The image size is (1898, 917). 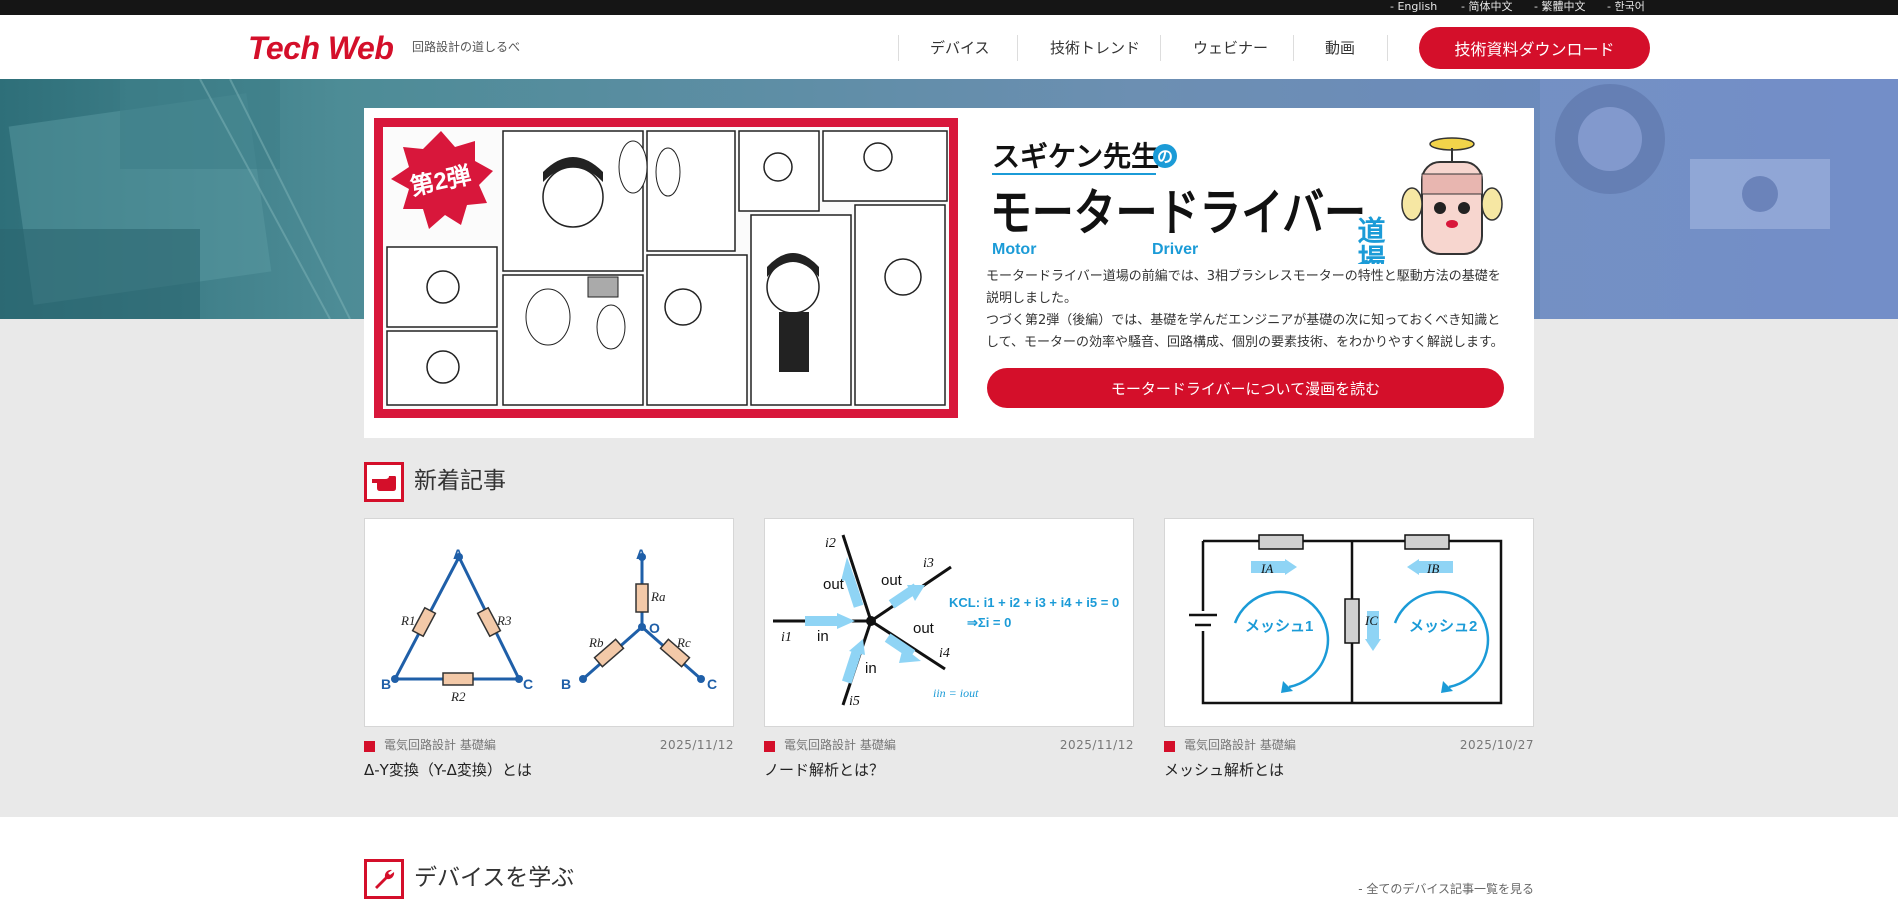 I want to click on lang-korean-link: - 한국어, so click(x=1626, y=7).